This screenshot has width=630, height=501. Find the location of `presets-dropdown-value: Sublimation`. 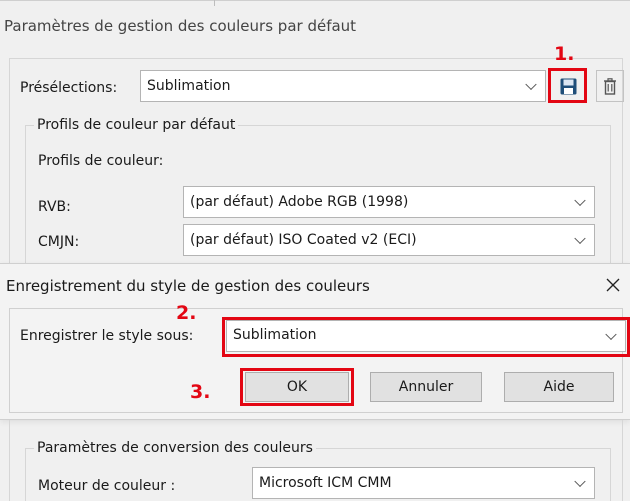

presets-dropdown-value: Sublimation is located at coordinates (189, 86).